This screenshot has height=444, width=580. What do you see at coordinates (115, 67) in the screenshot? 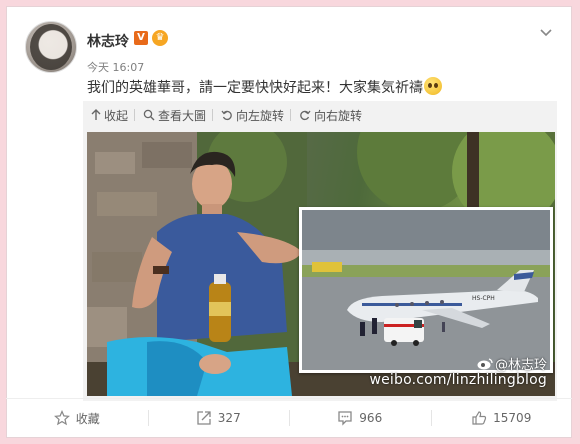
I see `post-timestamp: 今天 16:07` at bounding box center [115, 67].